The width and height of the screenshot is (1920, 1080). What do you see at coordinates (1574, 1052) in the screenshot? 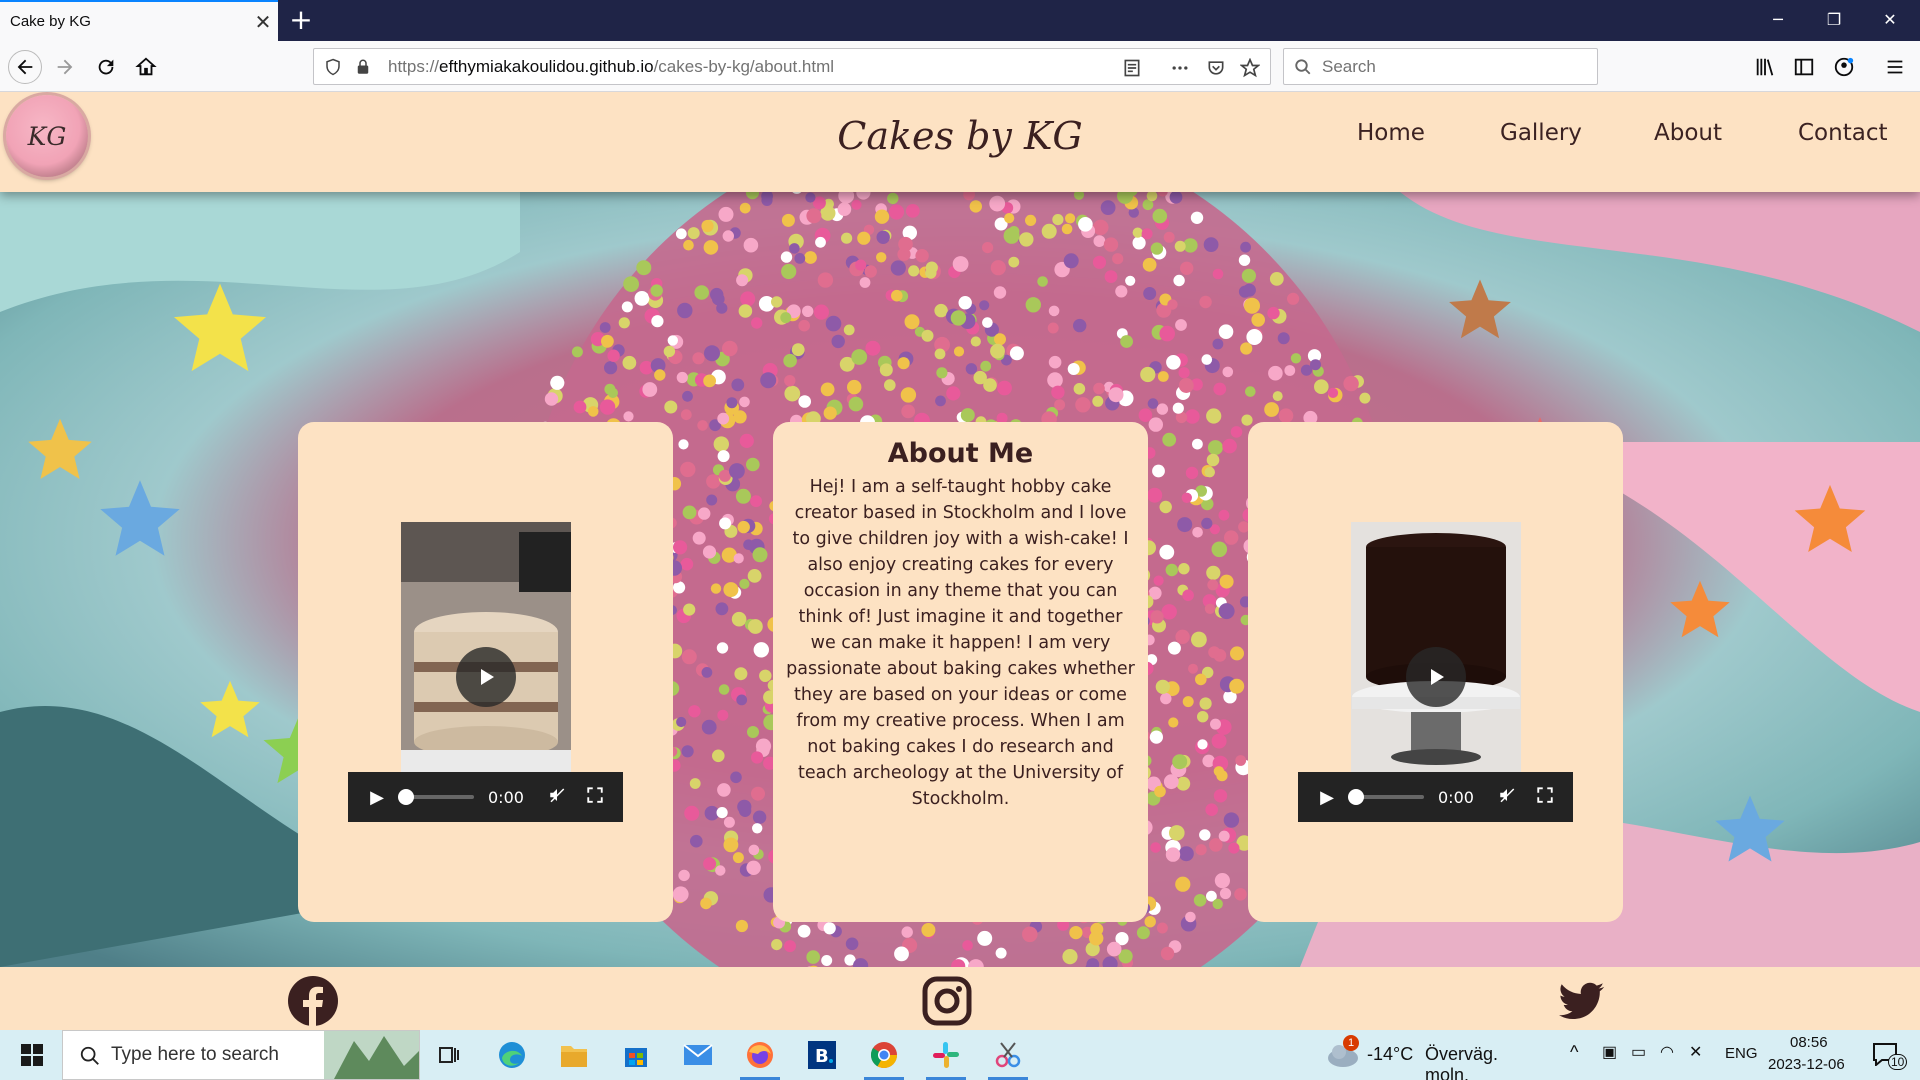
I see `chevron-up-icon: ^` at bounding box center [1574, 1052].